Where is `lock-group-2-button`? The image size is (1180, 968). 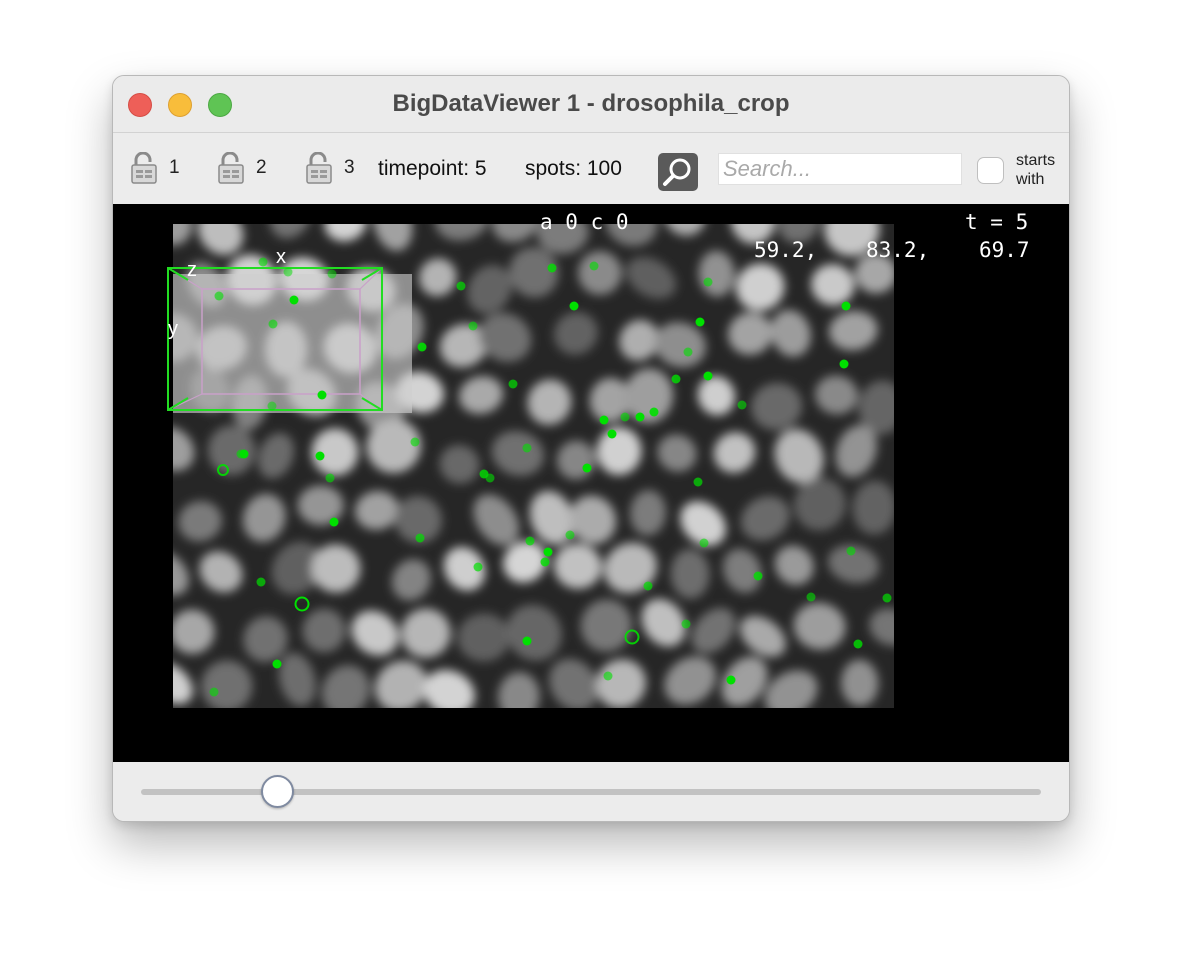 lock-group-2-button is located at coordinates (231, 167).